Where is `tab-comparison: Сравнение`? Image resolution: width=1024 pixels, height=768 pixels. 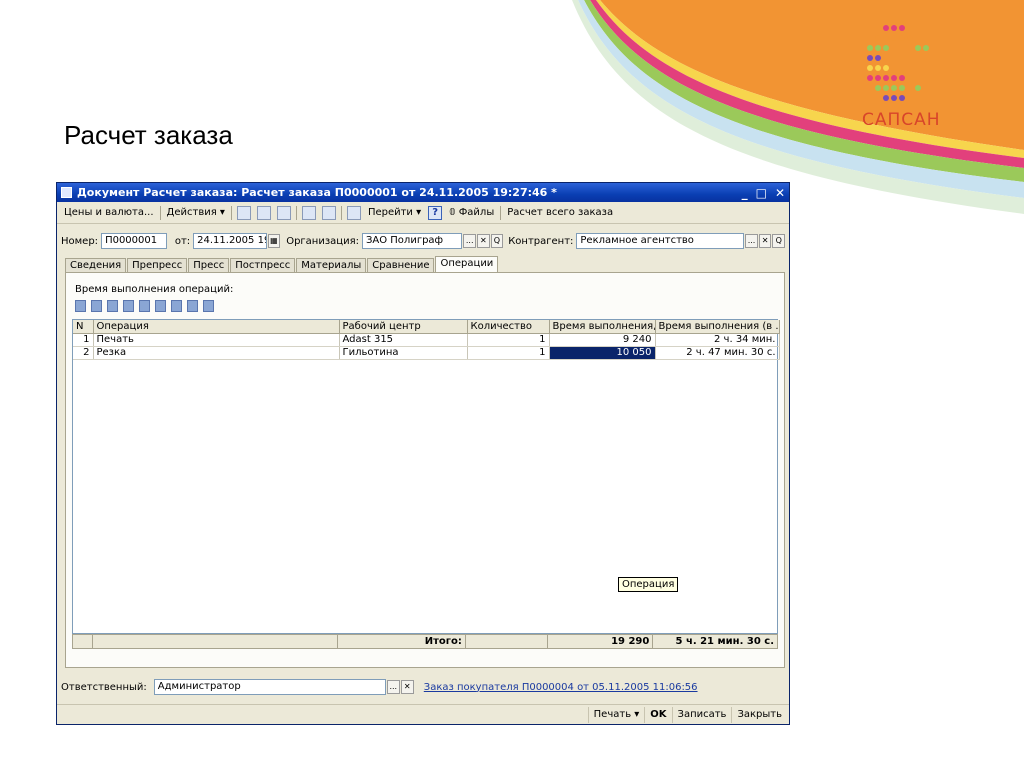 tab-comparison: Сравнение is located at coordinates (401, 265).